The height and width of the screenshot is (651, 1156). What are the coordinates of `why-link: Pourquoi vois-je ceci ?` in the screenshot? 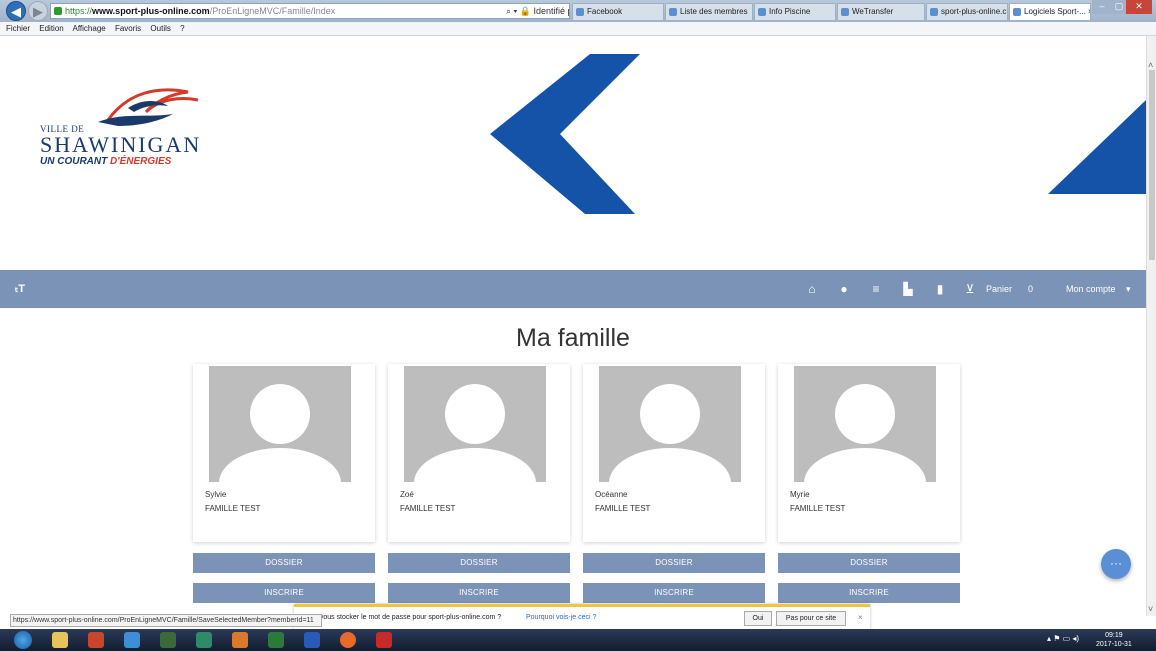 It's located at (561, 617).